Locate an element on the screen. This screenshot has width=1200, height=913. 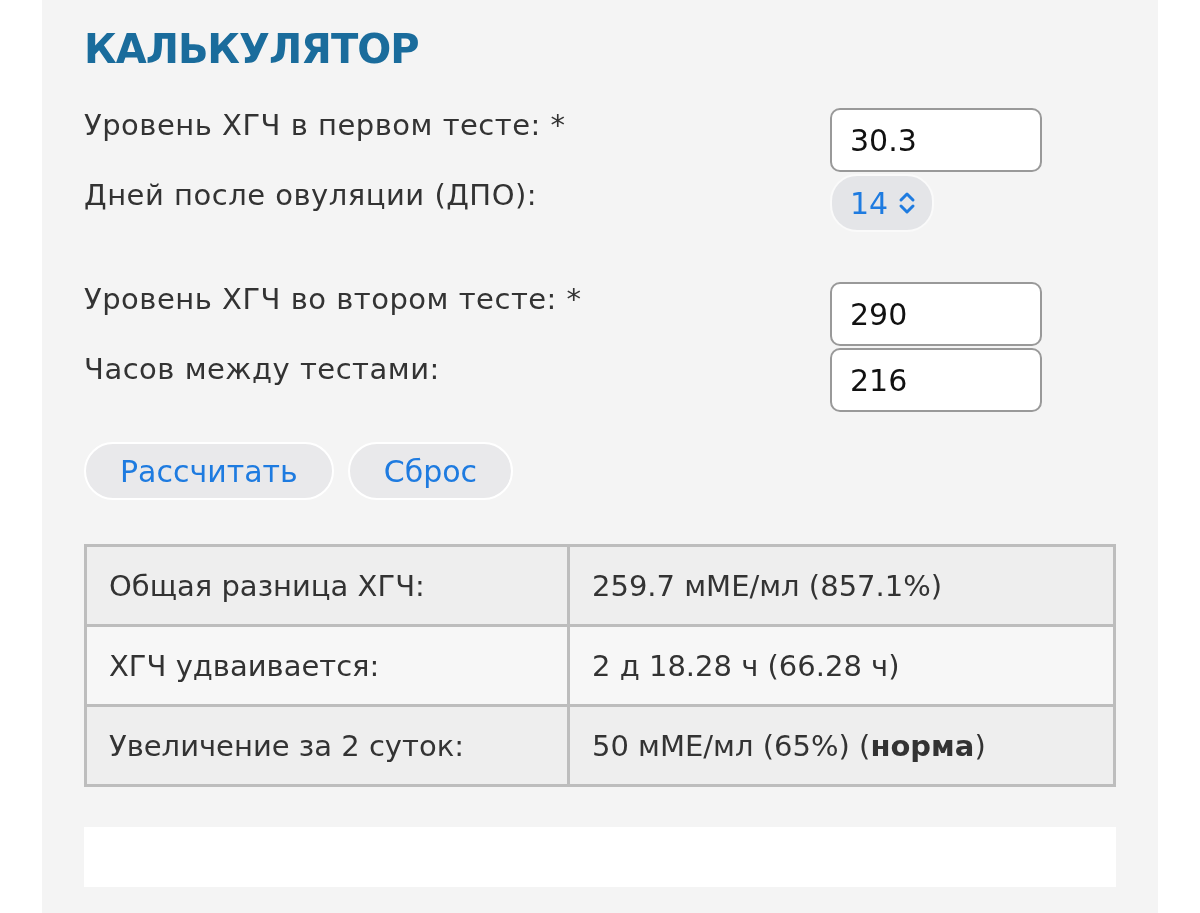
input-field: 290 is located at coordinates (936, 314).